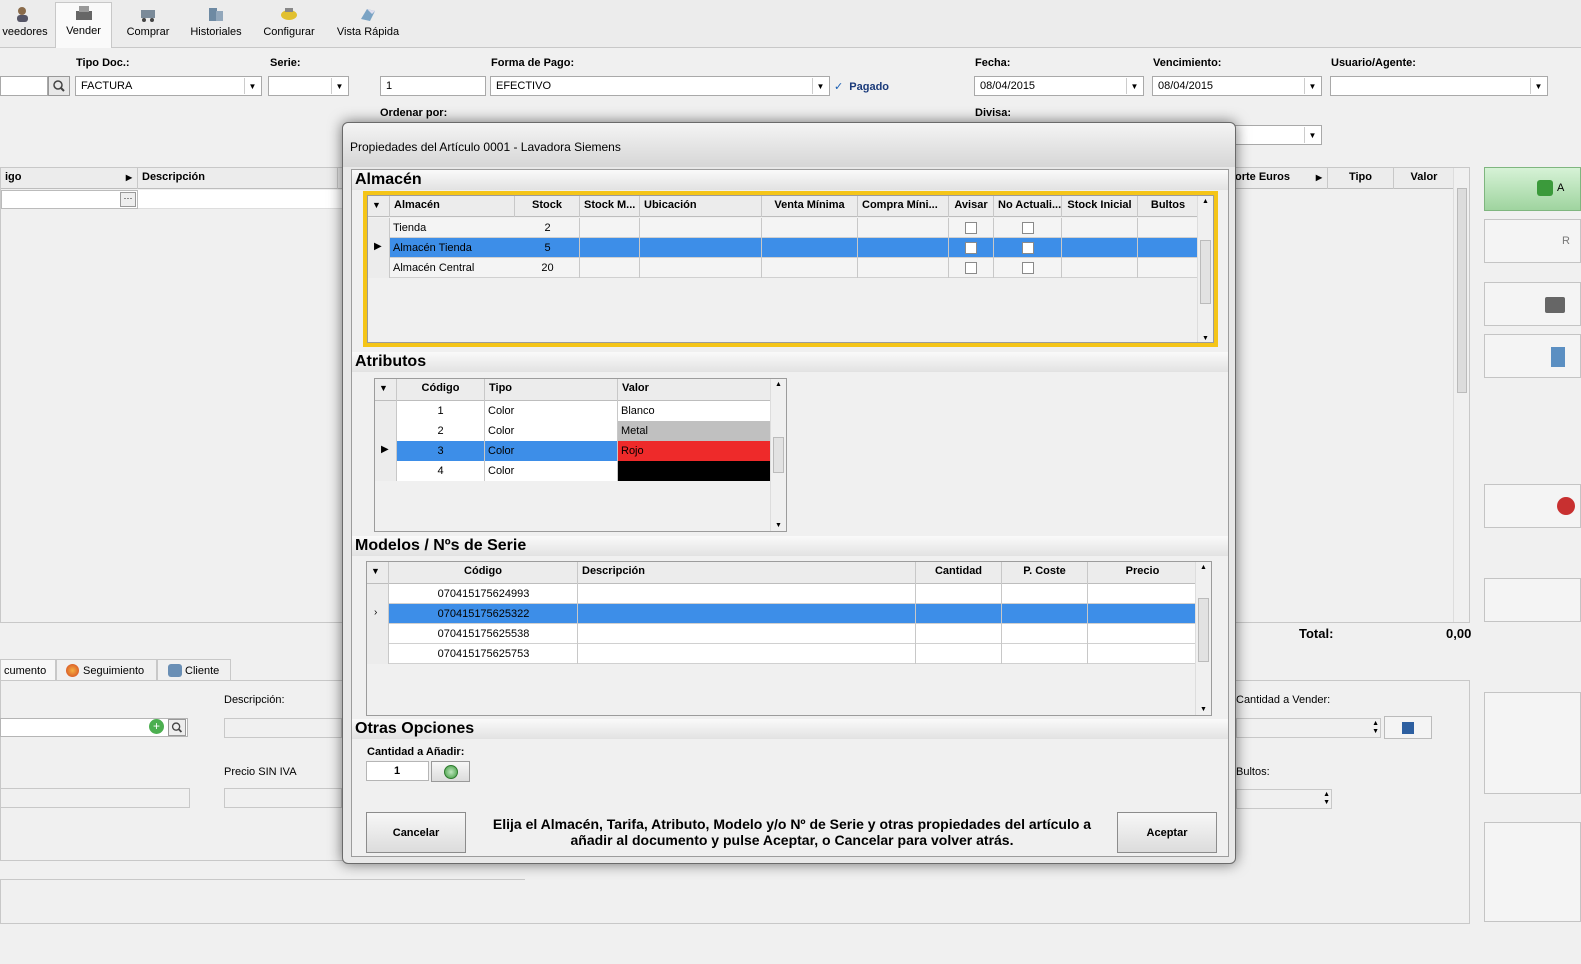  Describe the element at coordinates (573, 451) in the screenshot. I see `atributo-row: ▶ 3 Color Rojo` at that location.